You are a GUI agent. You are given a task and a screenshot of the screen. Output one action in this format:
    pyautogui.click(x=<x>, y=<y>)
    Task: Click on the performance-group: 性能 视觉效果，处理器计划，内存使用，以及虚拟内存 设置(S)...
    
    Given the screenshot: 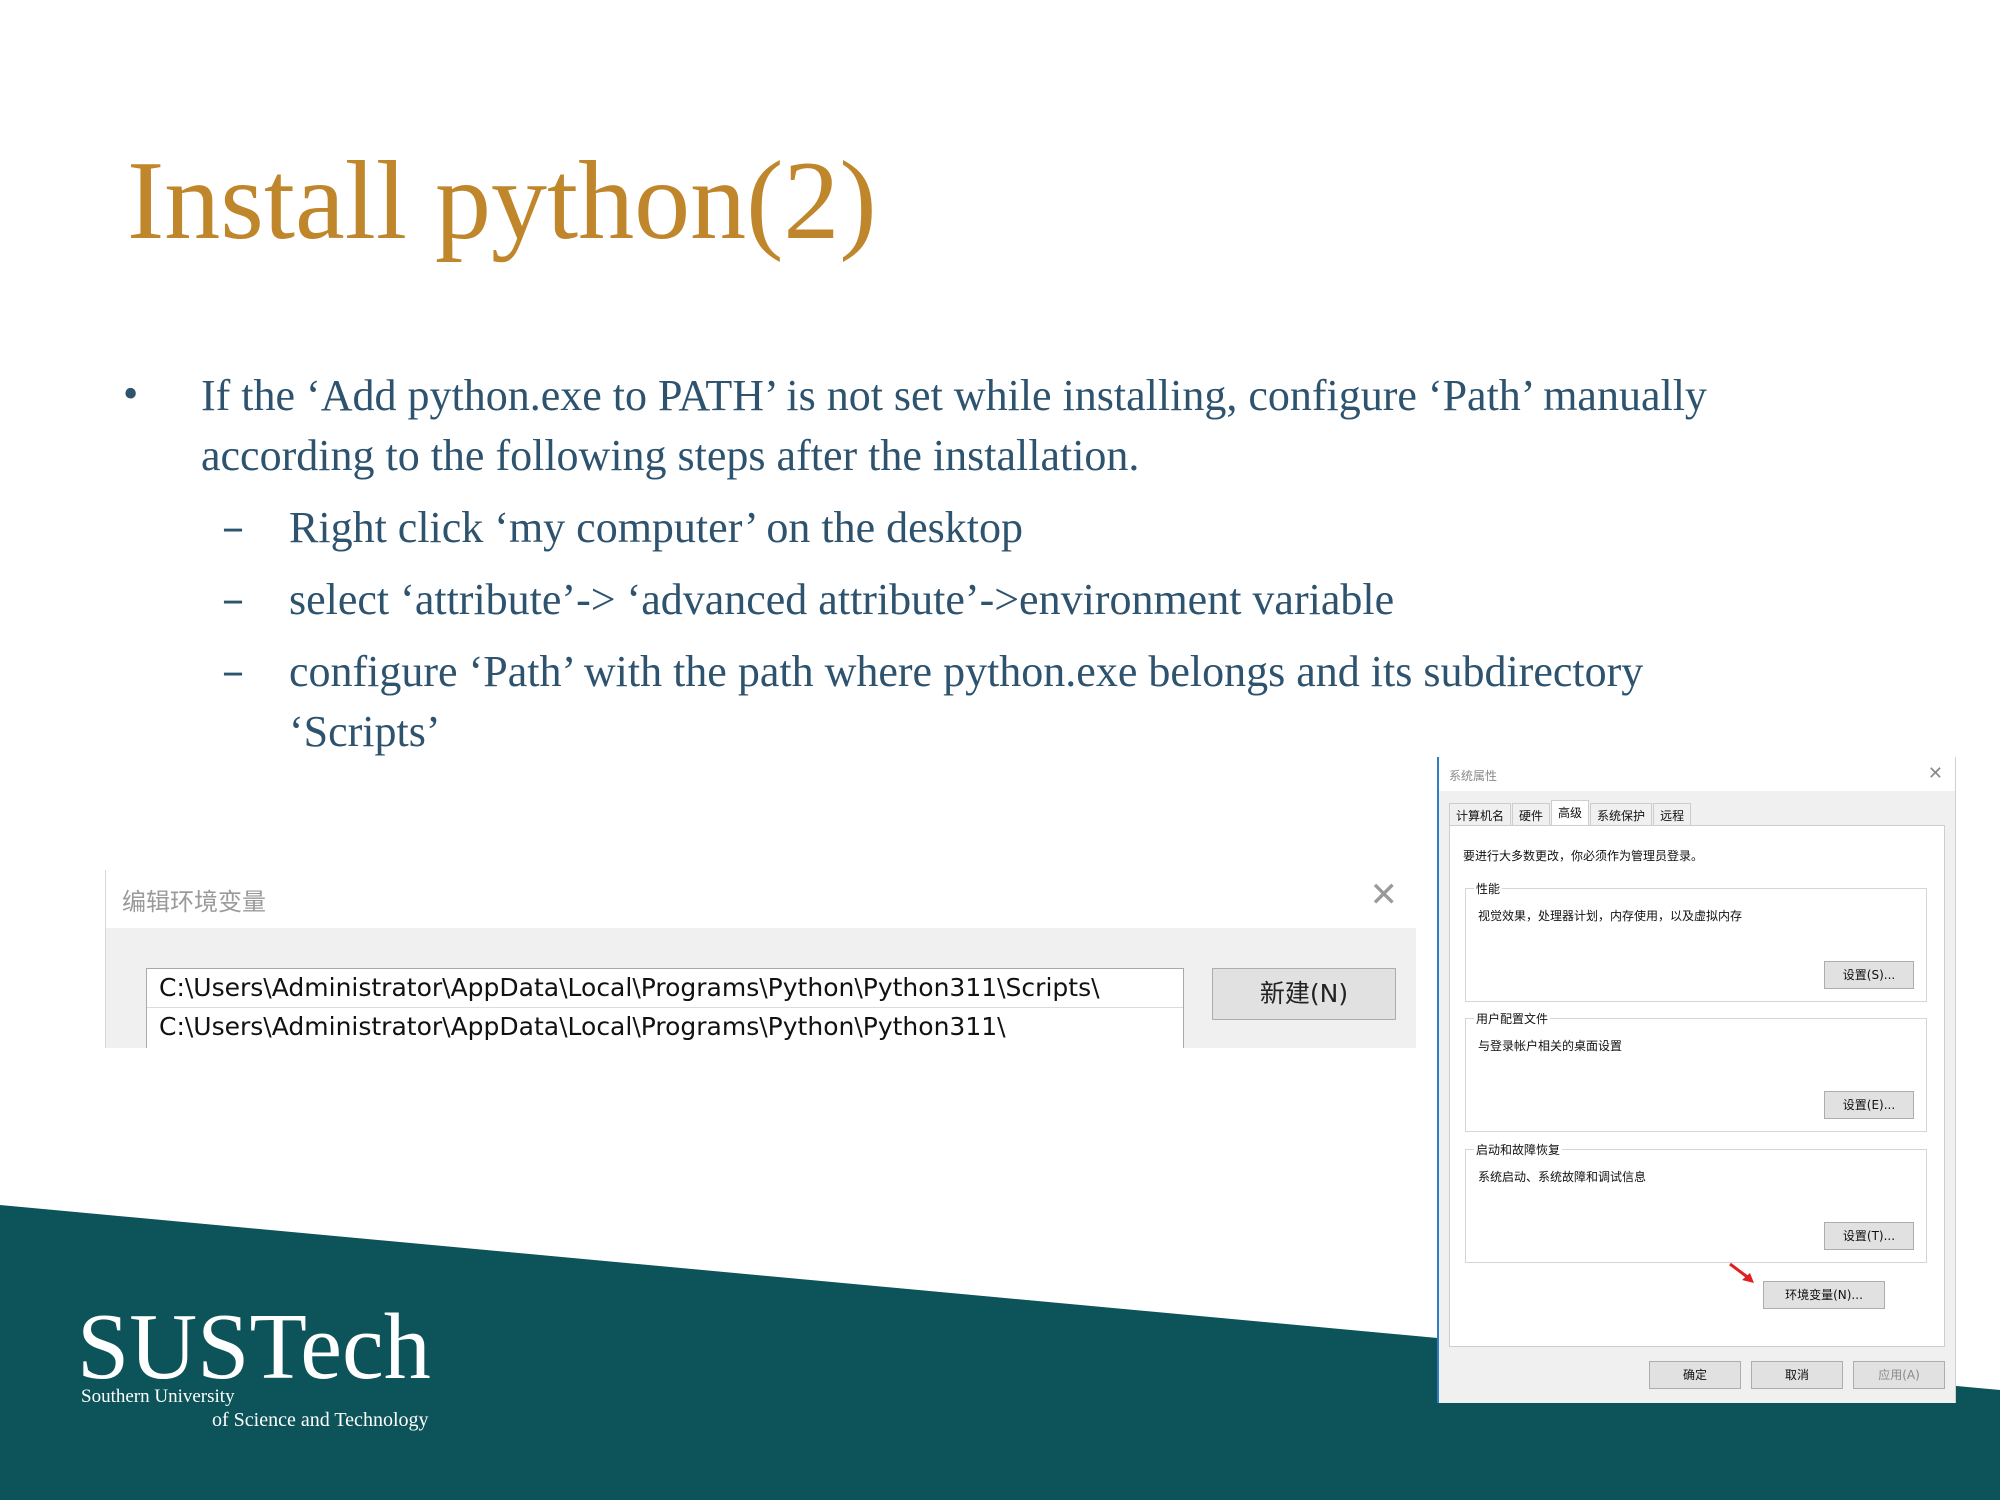 What is the action you would take?
    pyautogui.click(x=1696, y=941)
    